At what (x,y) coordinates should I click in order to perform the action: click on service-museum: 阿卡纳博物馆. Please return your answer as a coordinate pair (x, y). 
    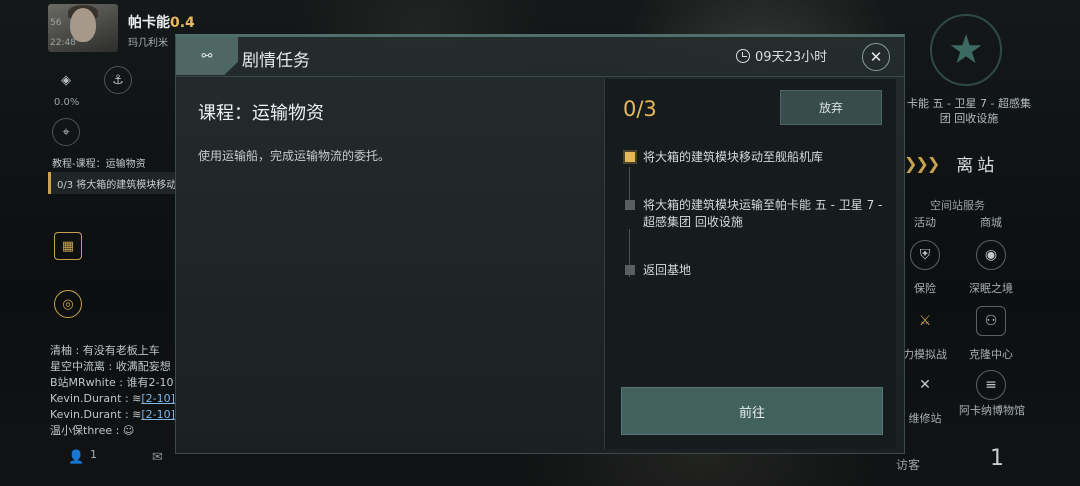
    Looking at the image, I should click on (992, 411).